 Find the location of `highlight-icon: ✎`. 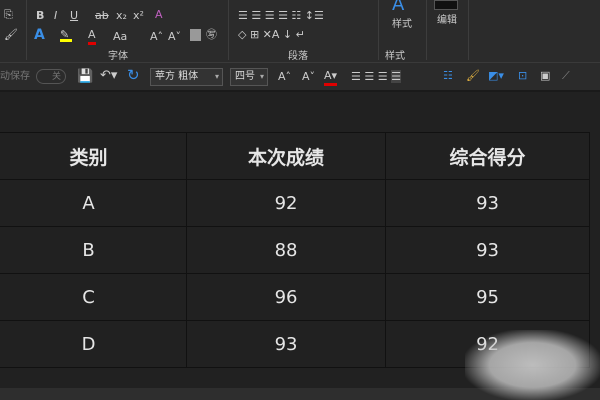

highlight-icon: ✎ is located at coordinates (66, 35).